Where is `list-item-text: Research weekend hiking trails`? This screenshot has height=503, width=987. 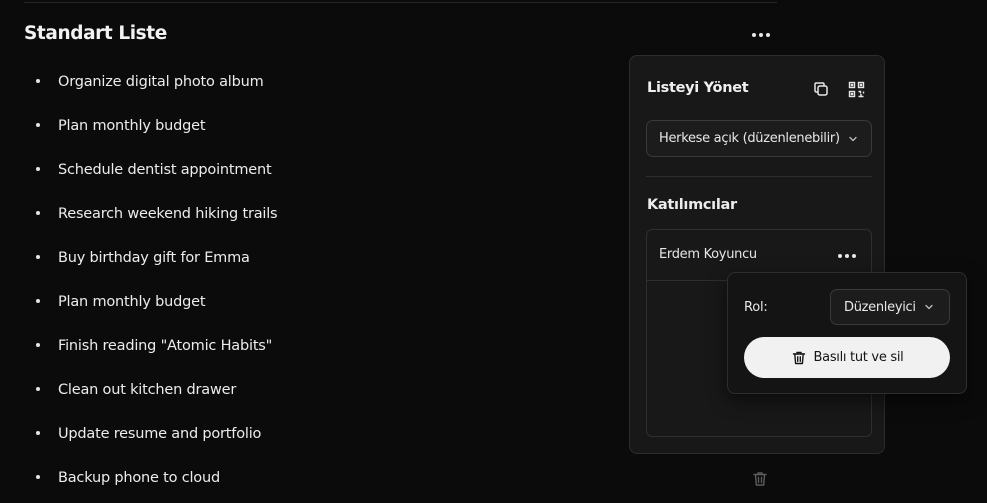
list-item-text: Research weekend hiking trails is located at coordinates (168, 214).